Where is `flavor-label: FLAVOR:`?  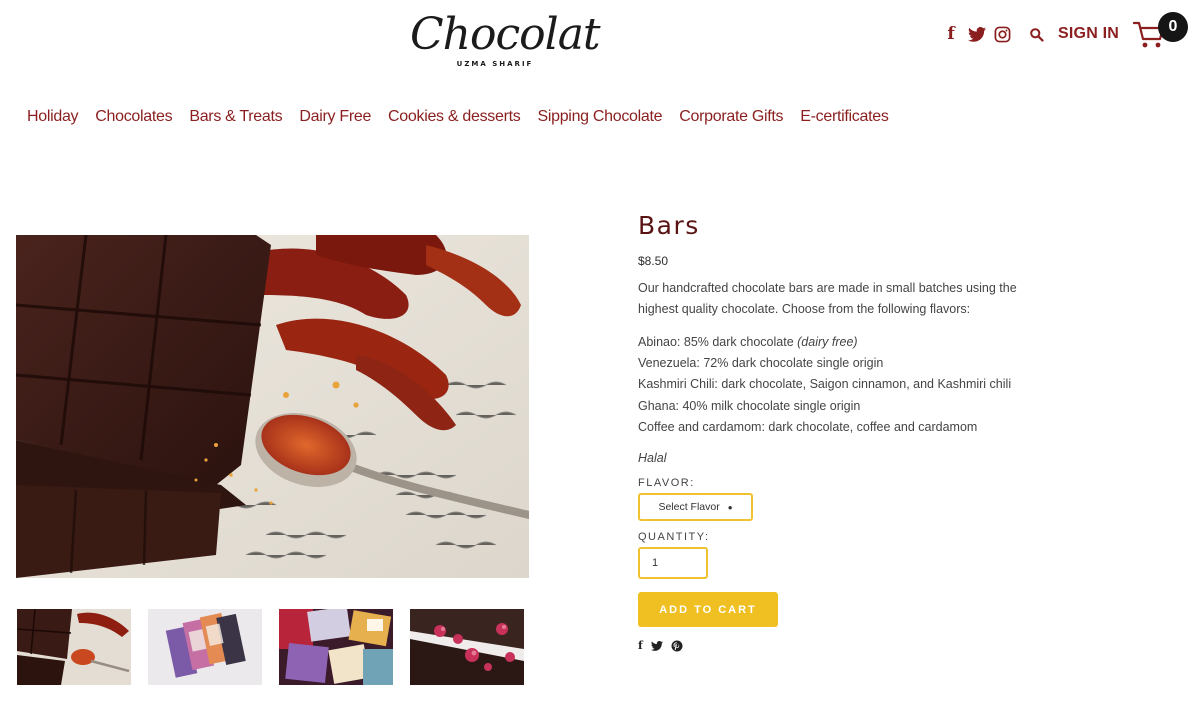
flavor-label: FLAVOR: is located at coordinates (666, 483).